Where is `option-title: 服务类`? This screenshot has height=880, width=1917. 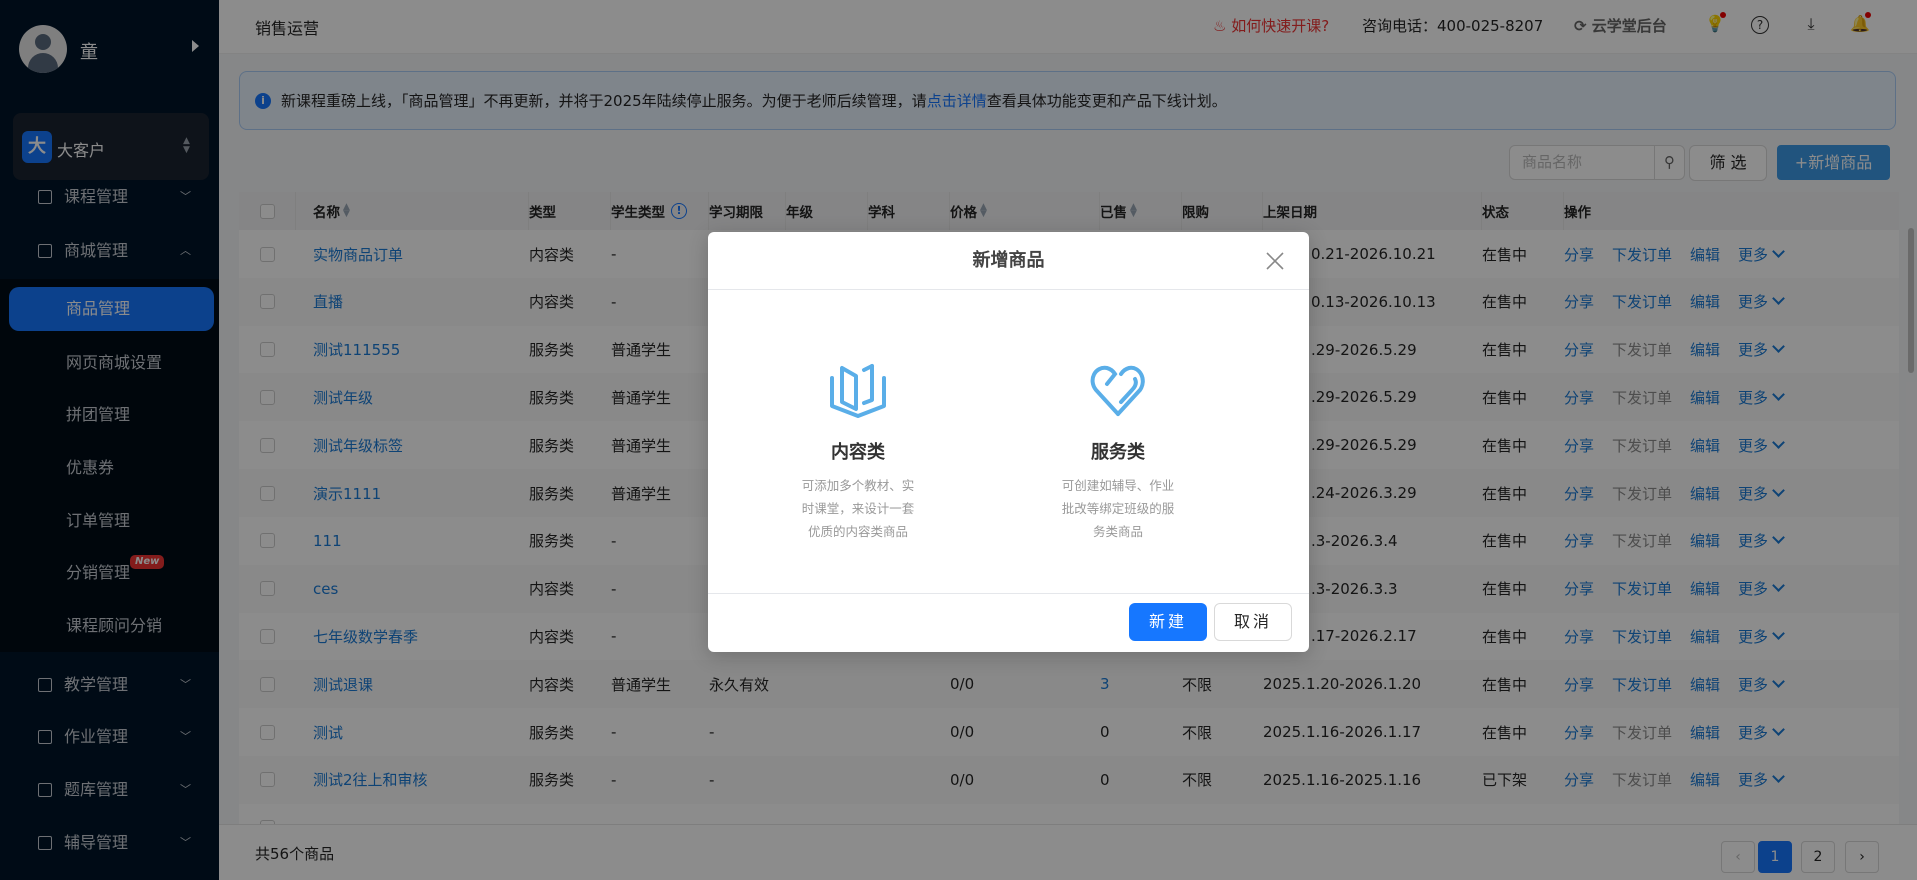 option-title: 服务类 is located at coordinates (1118, 452).